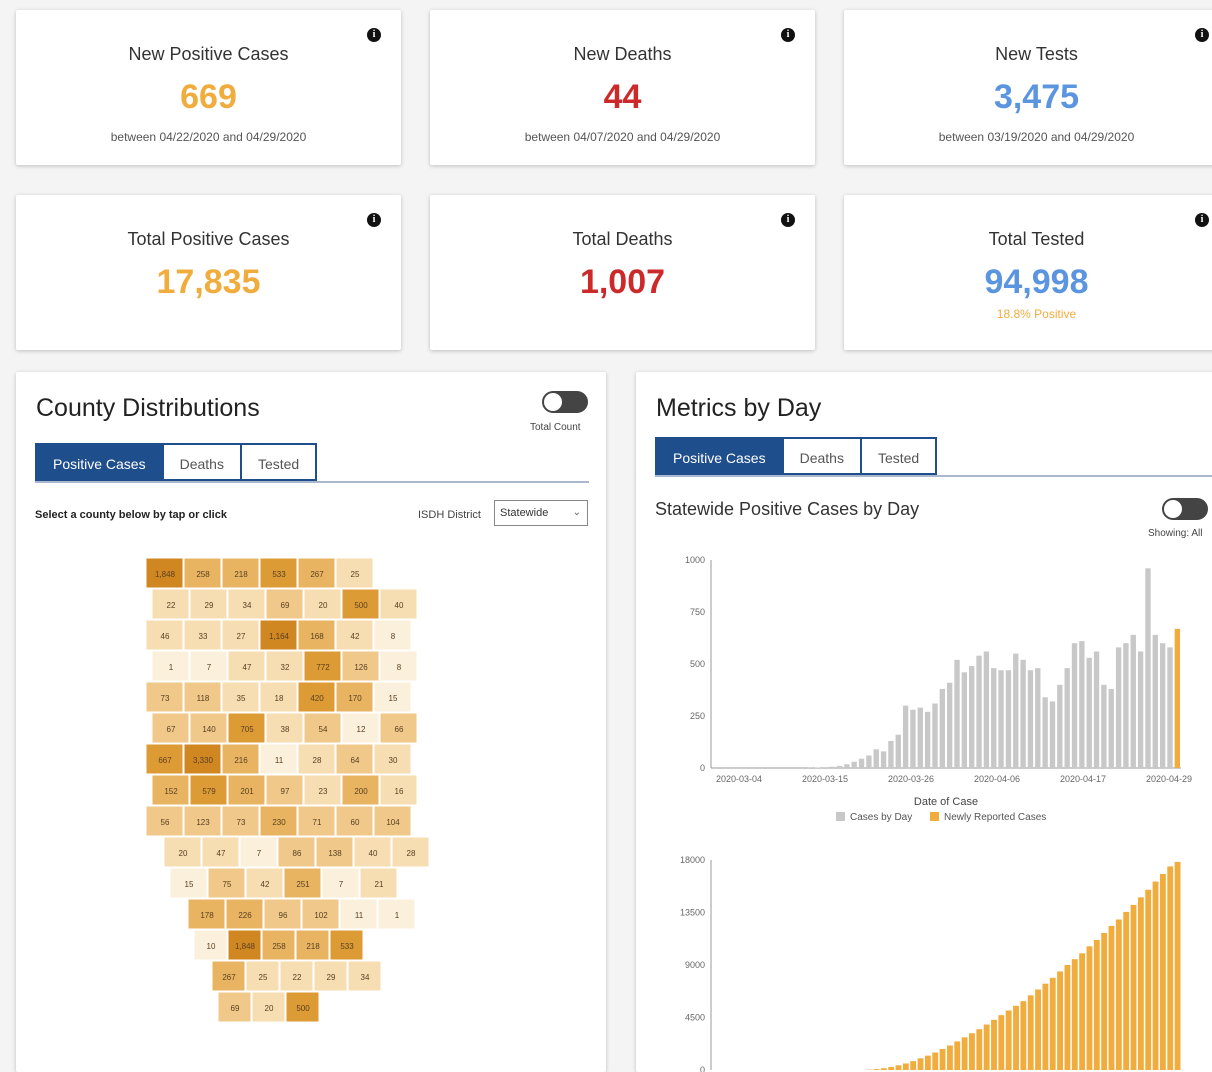 The width and height of the screenshot is (1212, 1072). I want to click on district-select: Statewide ⌄, so click(541, 513).